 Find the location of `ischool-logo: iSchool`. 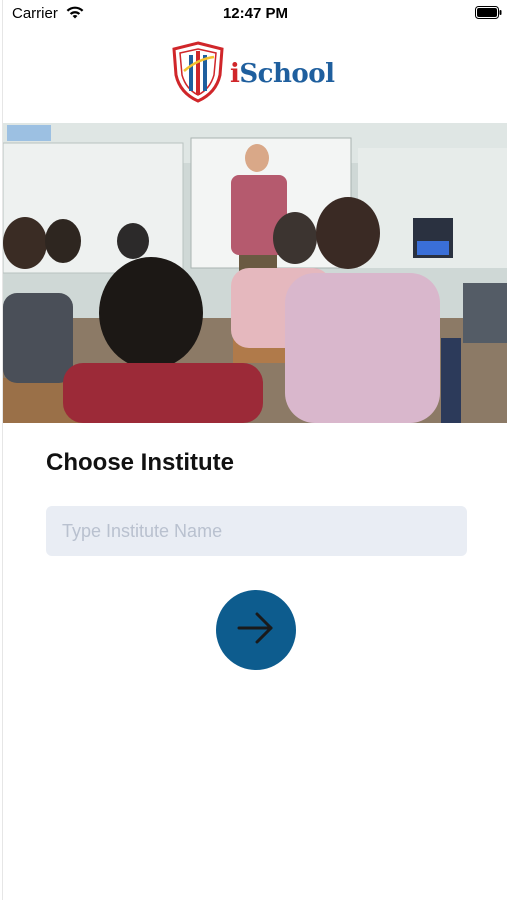

ischool-logo: iSchool is located at coordinates (253, 74).